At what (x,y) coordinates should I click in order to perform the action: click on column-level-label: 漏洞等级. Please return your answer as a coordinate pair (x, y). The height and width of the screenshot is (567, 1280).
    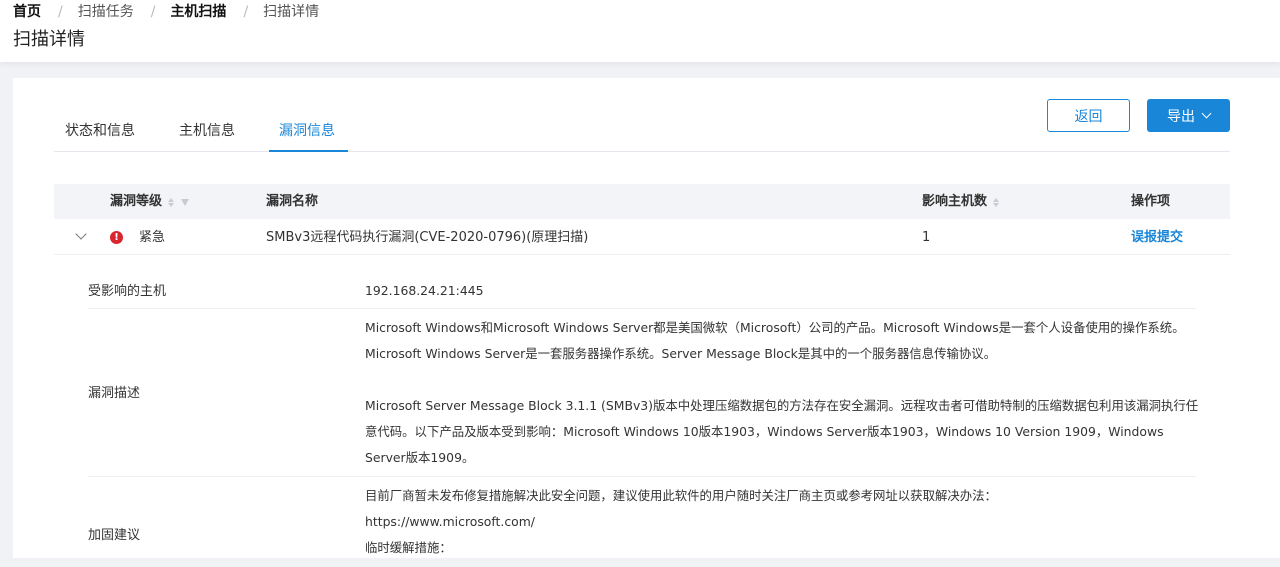
    Looking at the image, I should click on (136, 201).